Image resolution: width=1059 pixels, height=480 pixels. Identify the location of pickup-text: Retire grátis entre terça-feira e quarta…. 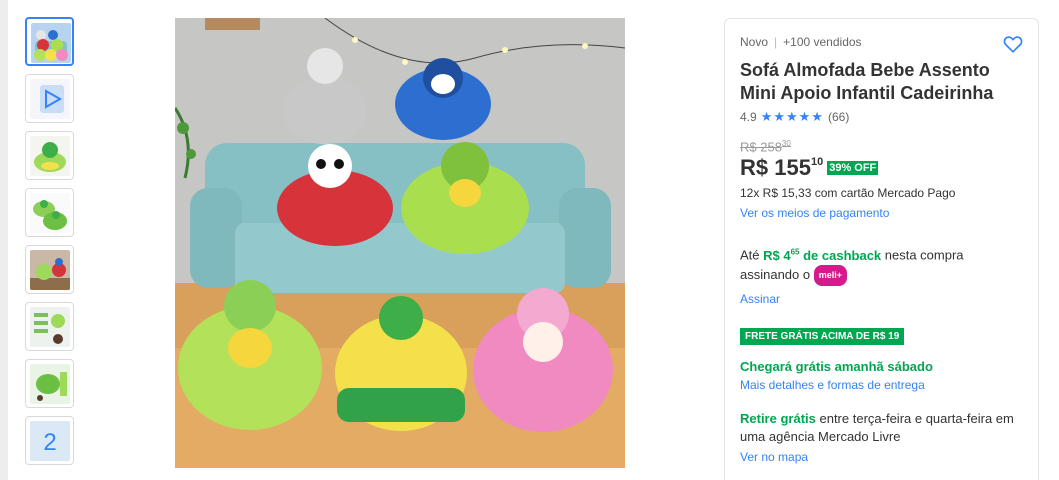
(881, 428).